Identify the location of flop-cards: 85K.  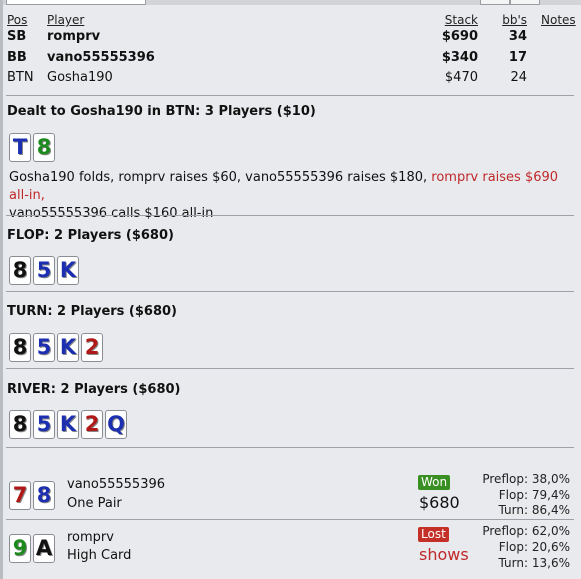
(45, 270).